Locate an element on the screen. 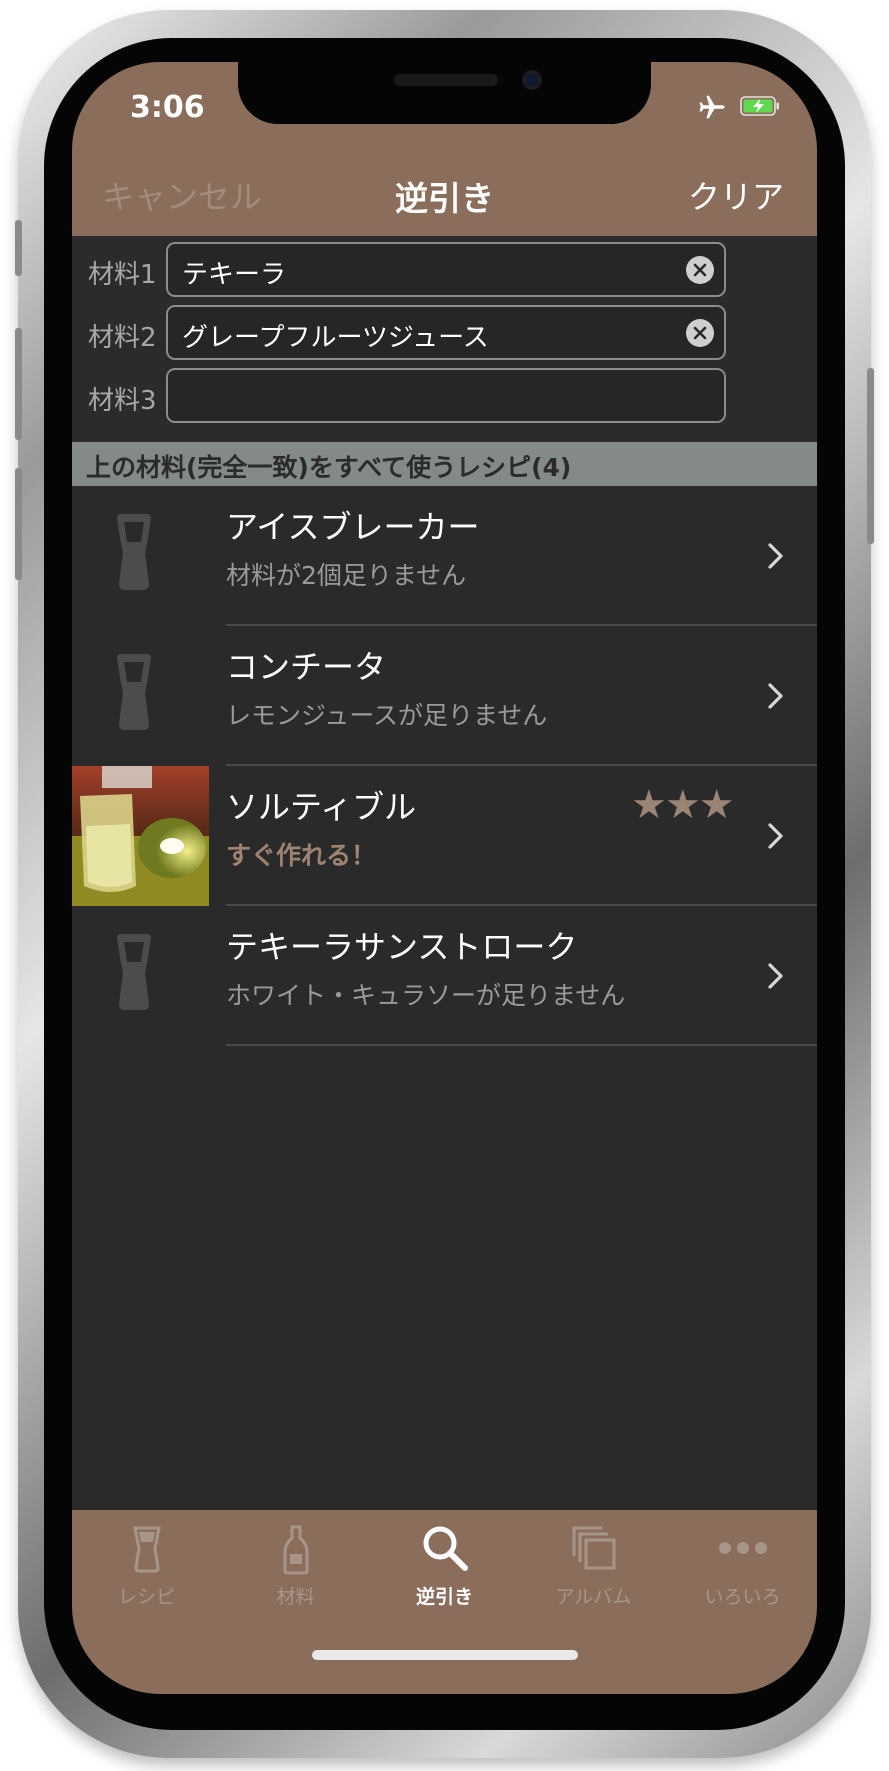 Image resolution: width=889 pixels, height=1771 pixels. glass-icon is located at coordinates (146, 1549).